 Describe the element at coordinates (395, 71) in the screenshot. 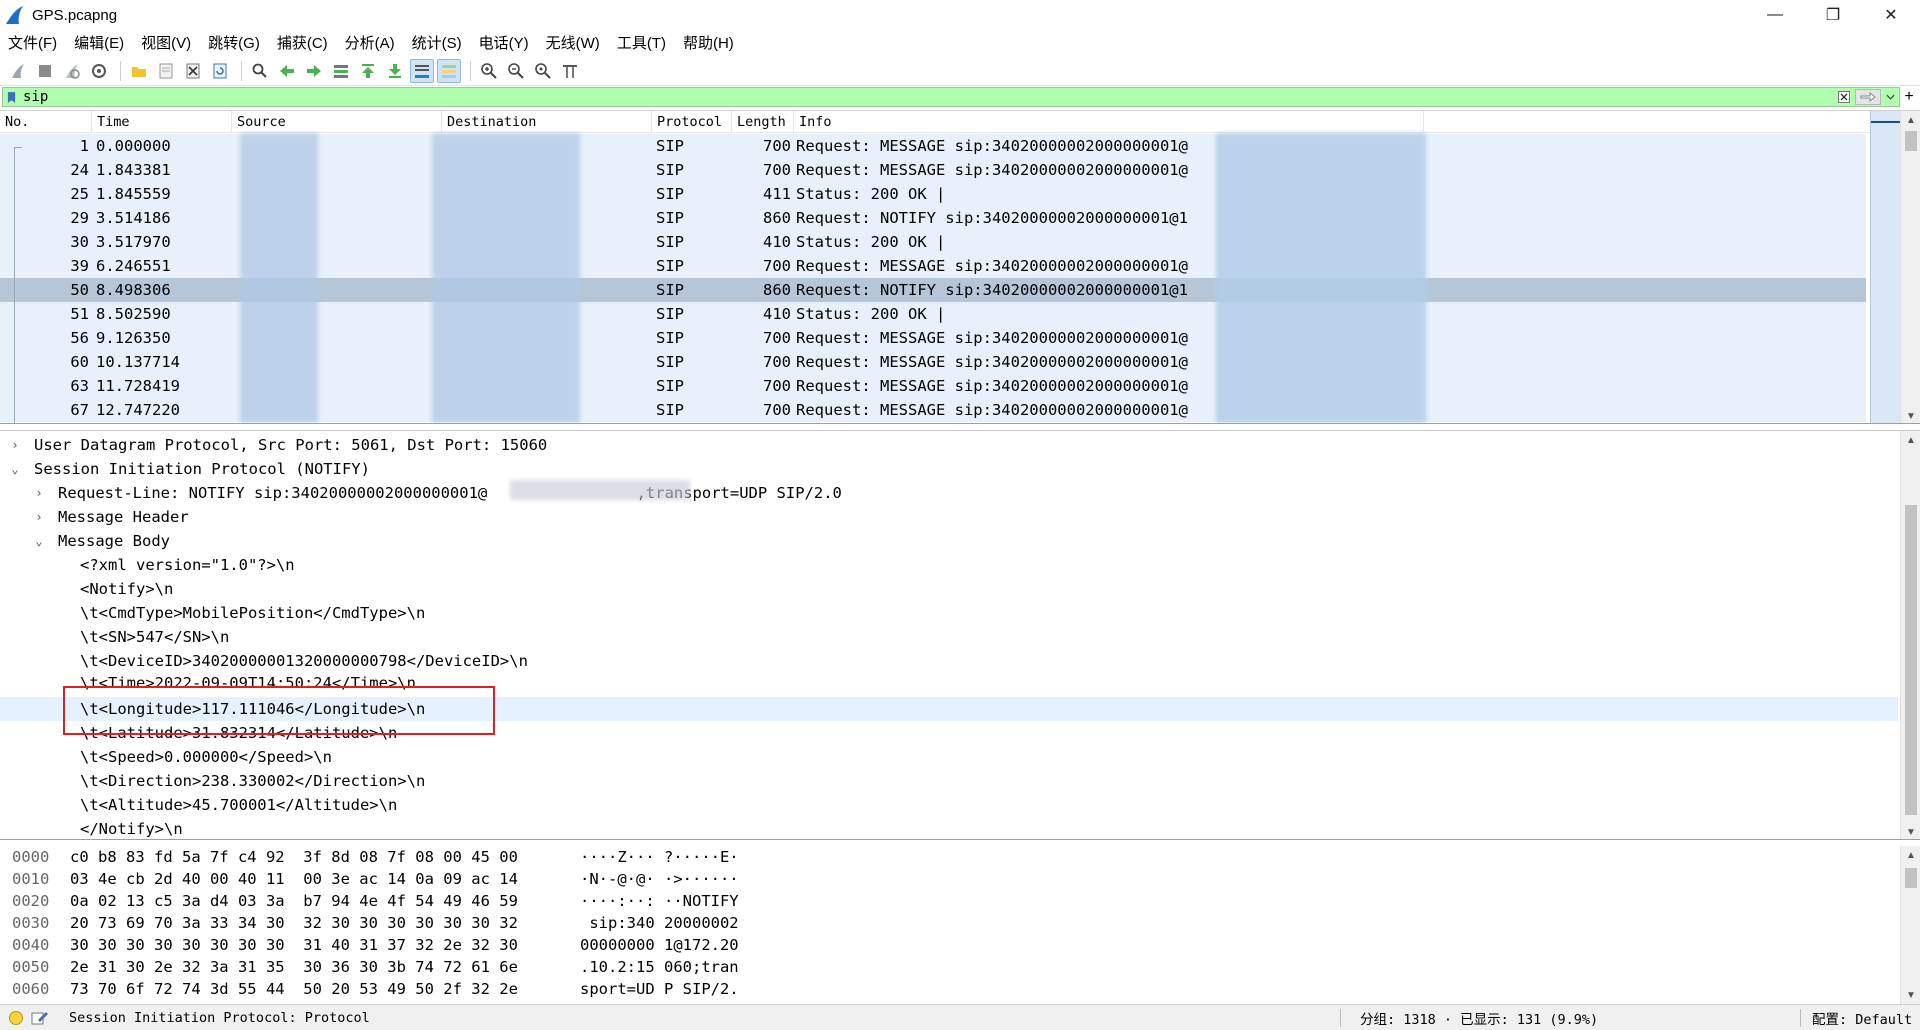

I see `go-last-icon` at that location.